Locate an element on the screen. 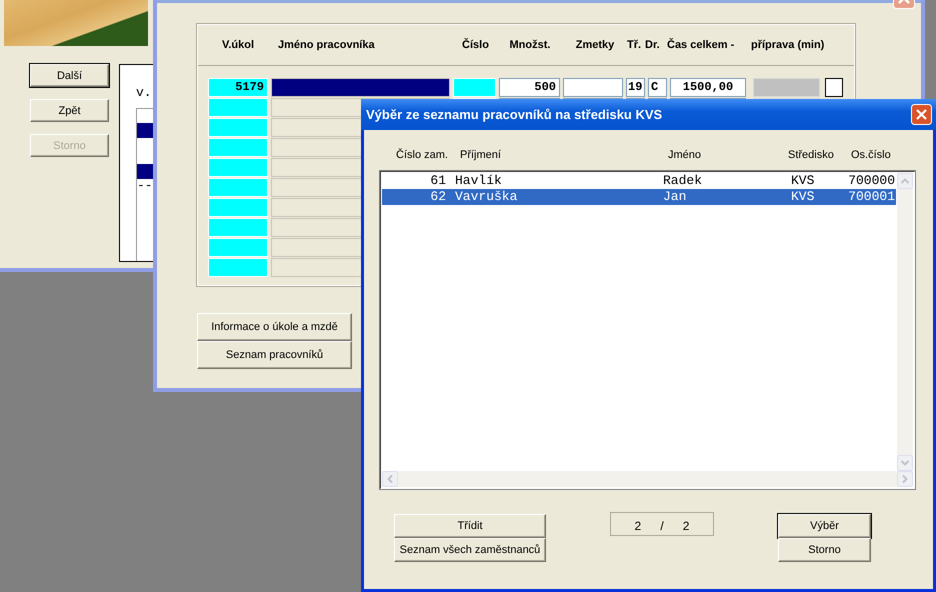 This screenshot has width=936, height=592. number-cell is located at coordinates (474, 87).